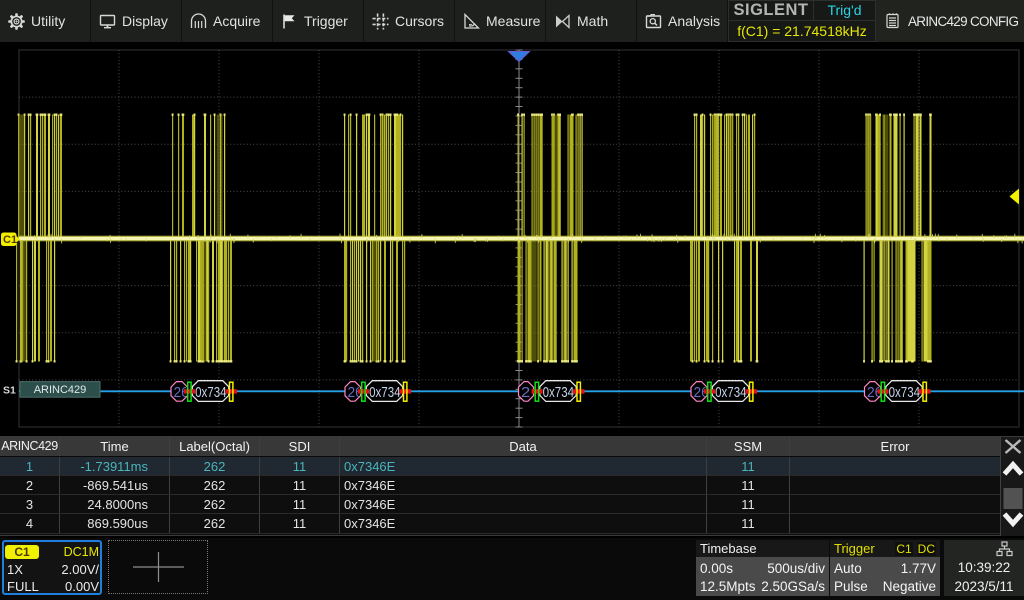 The width and height of the screenshot is (1024, 600). I want to click on svg-text: ARINC429, so click(60, 390).